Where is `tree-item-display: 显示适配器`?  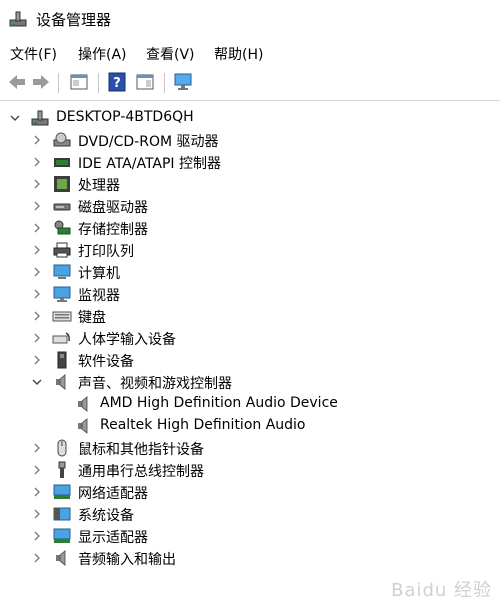 tree-item-display: 显示适配器 is located at coordinates (250, 536).